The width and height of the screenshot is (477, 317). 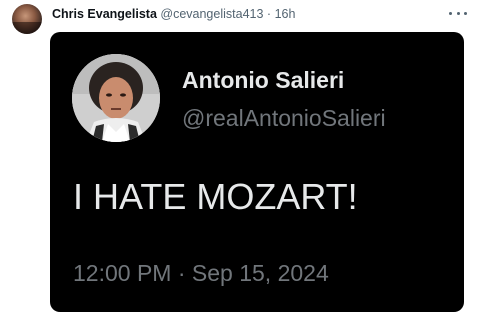 What do you see at coordinates (27, 19) in the screenshot?
I see `author-avatar` at bounding box center [27, 19].